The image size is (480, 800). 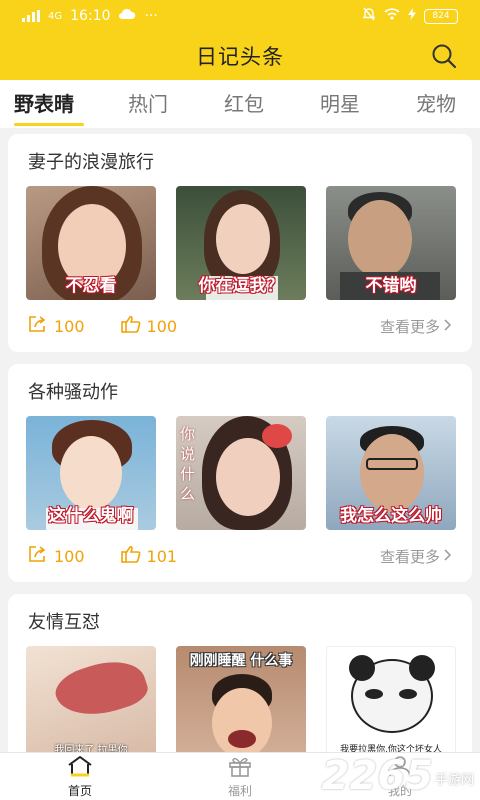 I want to click on gift-icon, so click(x=240, y=767).